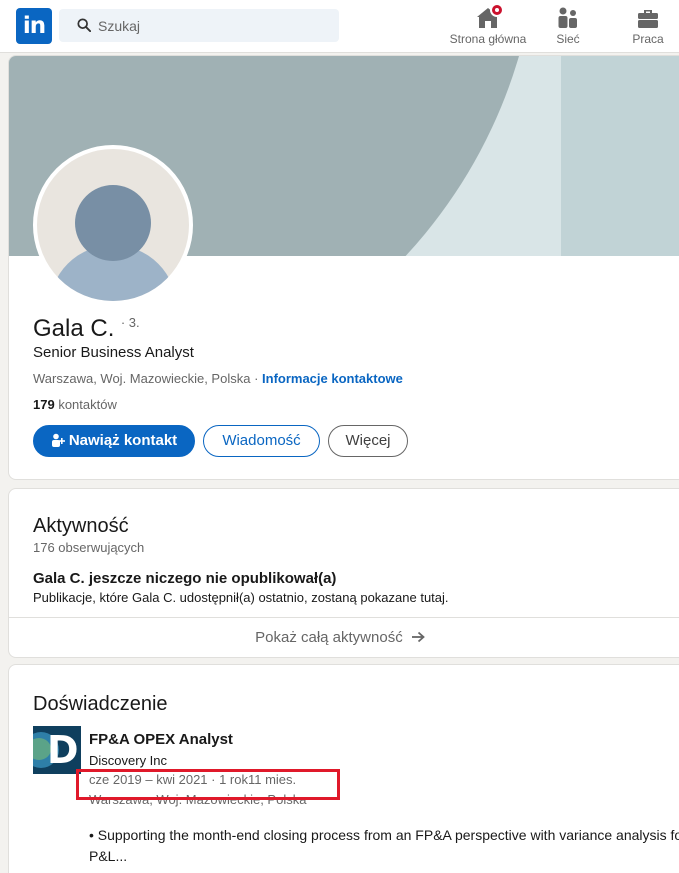 This screenshot has height=873, width=679. Describe the element at coordinates (344, 617) in the screenshot. I see `activity-divider` at that location.